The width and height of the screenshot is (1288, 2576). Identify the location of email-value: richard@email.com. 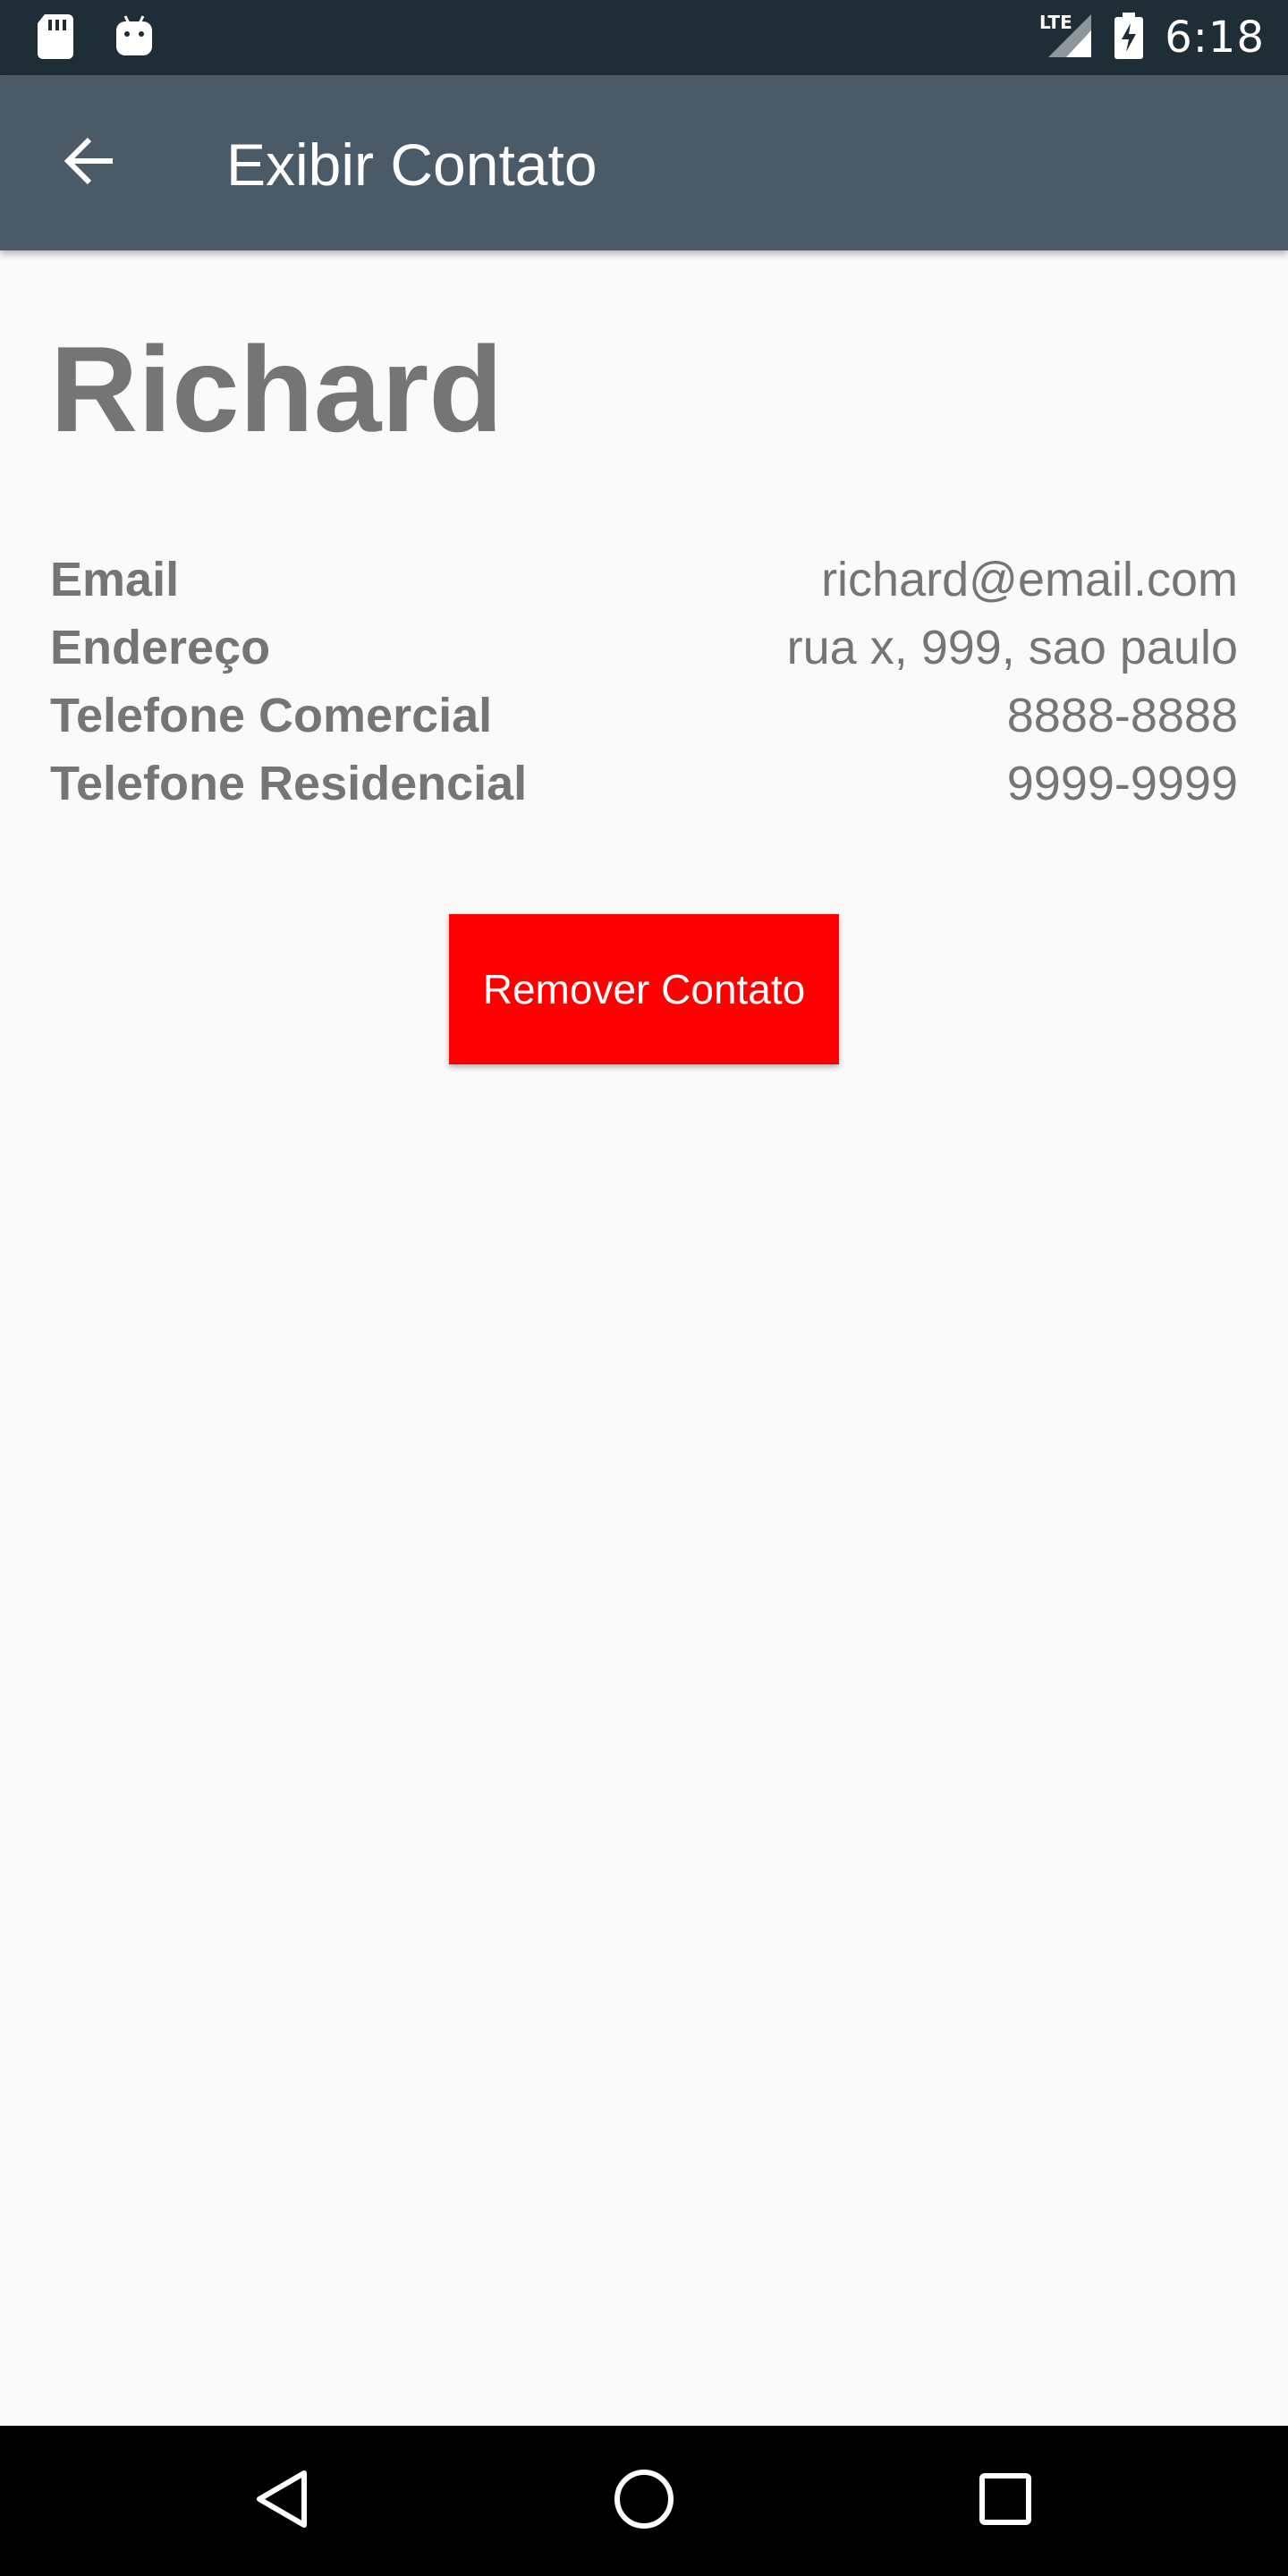
(1029, 579).